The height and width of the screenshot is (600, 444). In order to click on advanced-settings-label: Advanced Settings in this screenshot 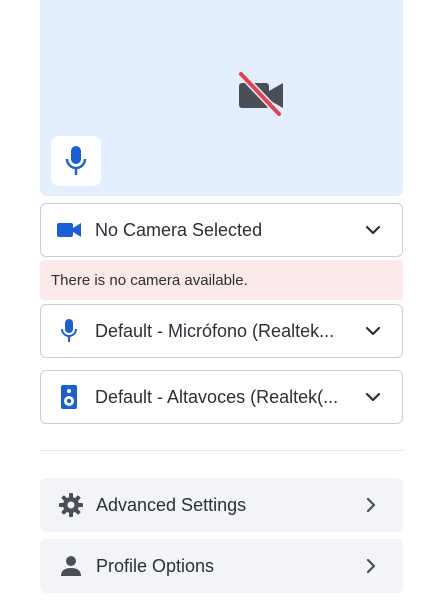, I will do `click(171, 504)`.